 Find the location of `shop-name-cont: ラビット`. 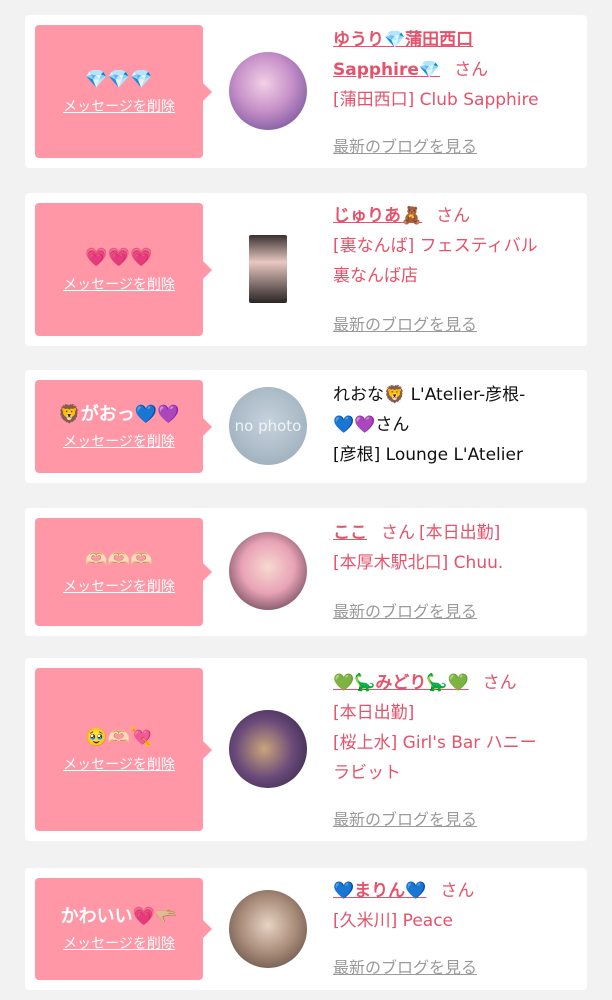

shop-name-cont: ラビット is located at coordinates (367, 773).